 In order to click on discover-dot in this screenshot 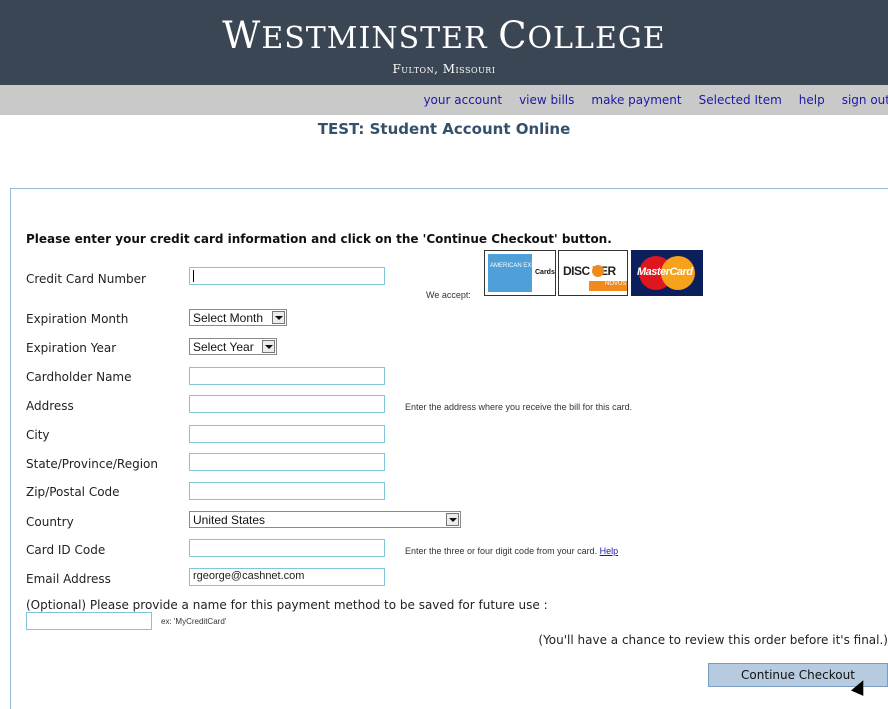, I will do `click(598, 271)`.